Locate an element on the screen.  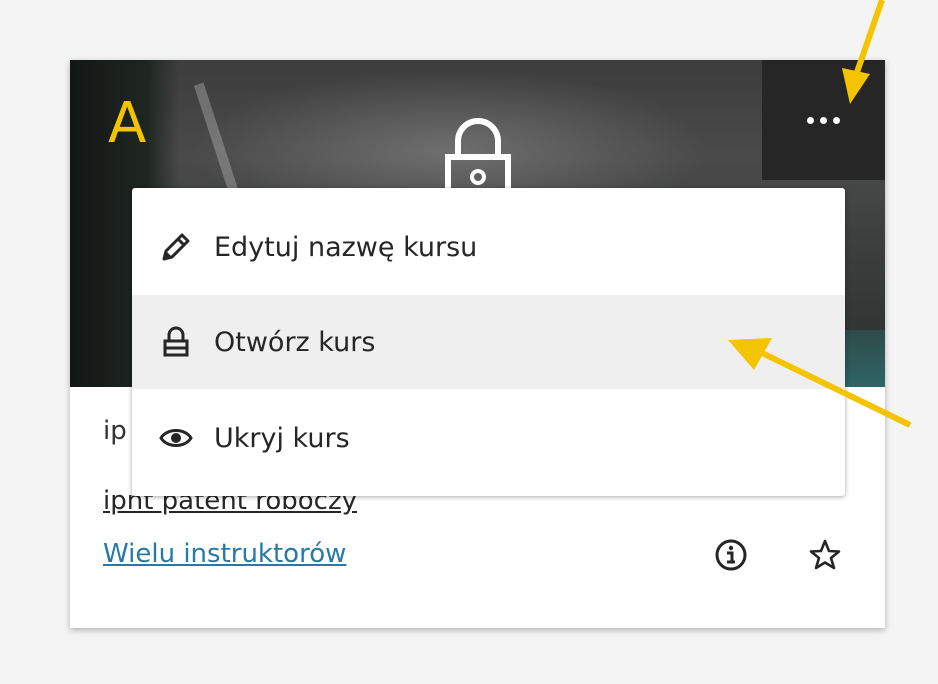
annotation-letter-a: A is located at coordinates (127, 123).